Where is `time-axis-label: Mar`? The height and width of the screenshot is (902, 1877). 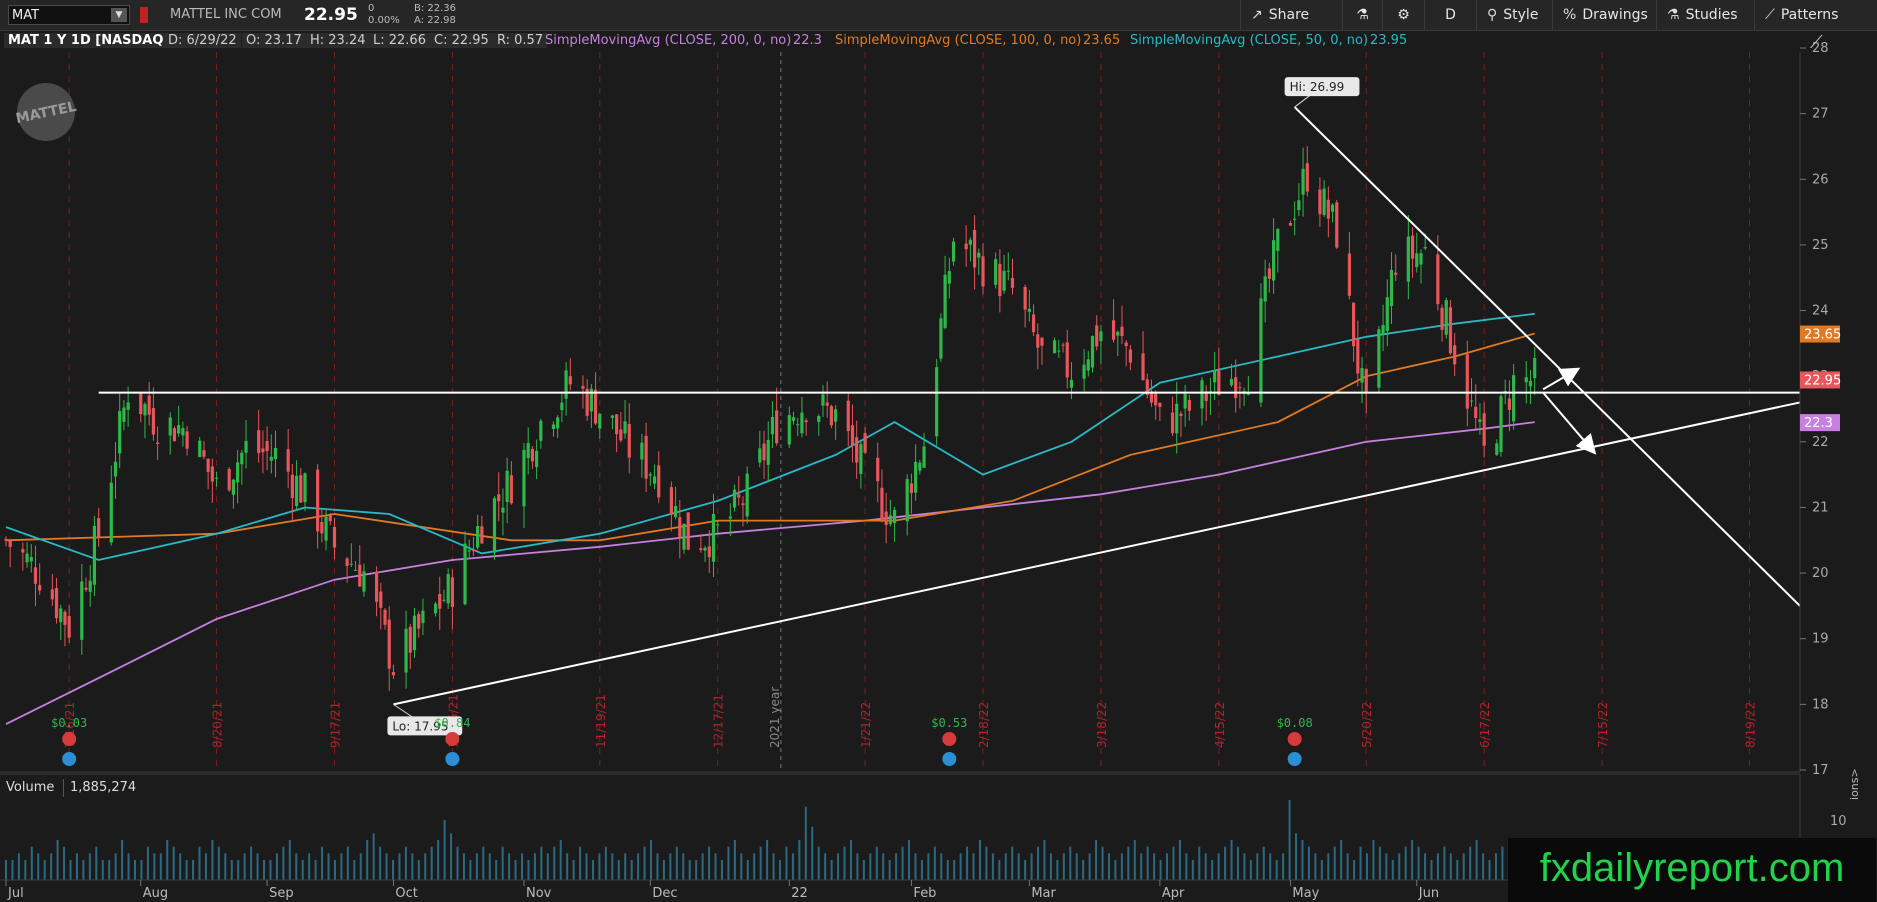
time-axis-label: Mar is located at coordinates (1043, 893).